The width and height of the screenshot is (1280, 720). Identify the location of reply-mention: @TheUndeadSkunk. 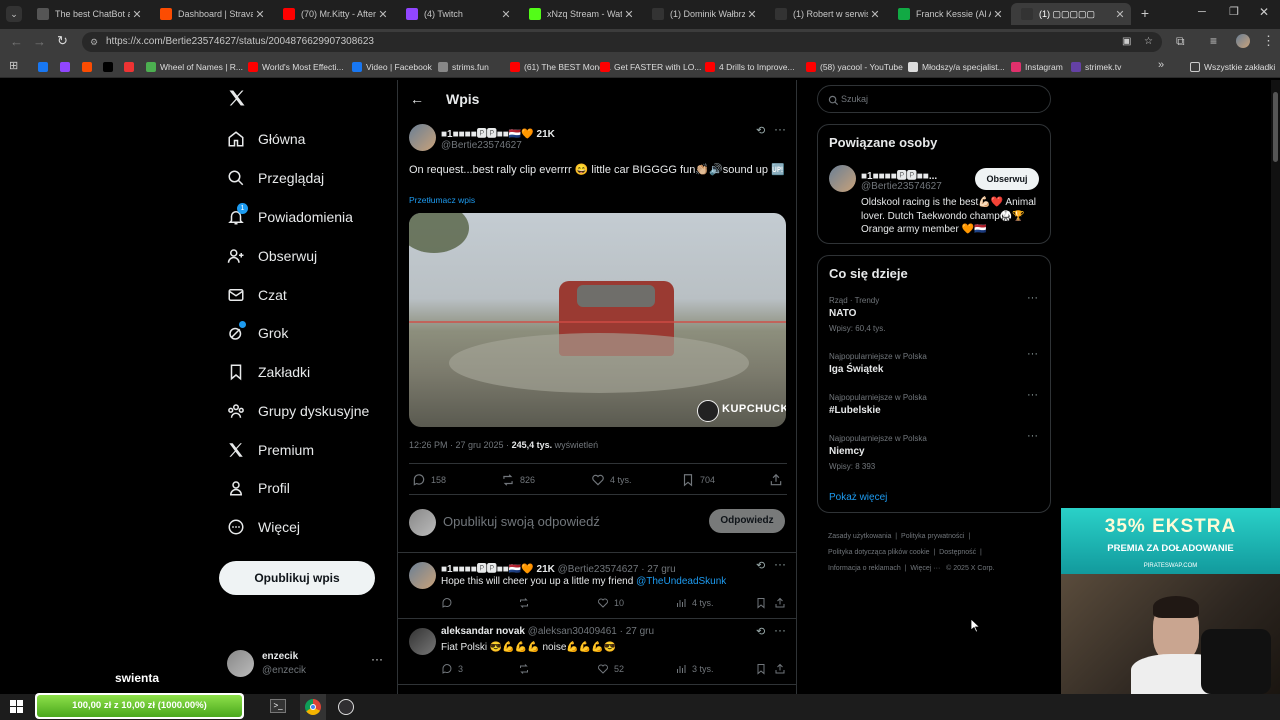
(681, 581).